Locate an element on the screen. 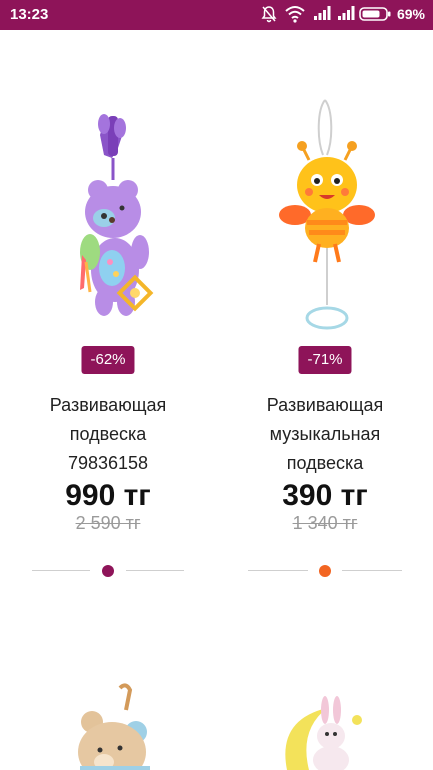 Image resolution: width=433 pixels, height=770 pixels. product-name-line: 79836158 is located at coordinates (108, 463).